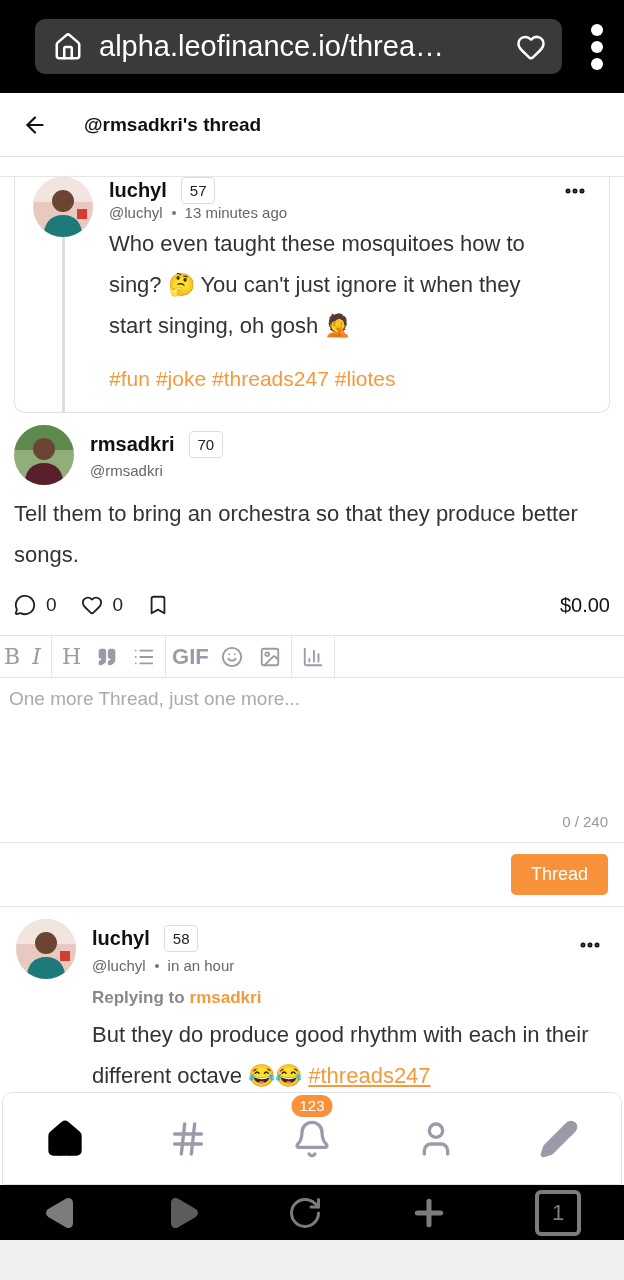 The width and height of the screenshot is (624, 1280). What do you see at coordinates (181, 938) in the screenshot?
I see `reputation-score: 58` at bounding box center [181, 938].